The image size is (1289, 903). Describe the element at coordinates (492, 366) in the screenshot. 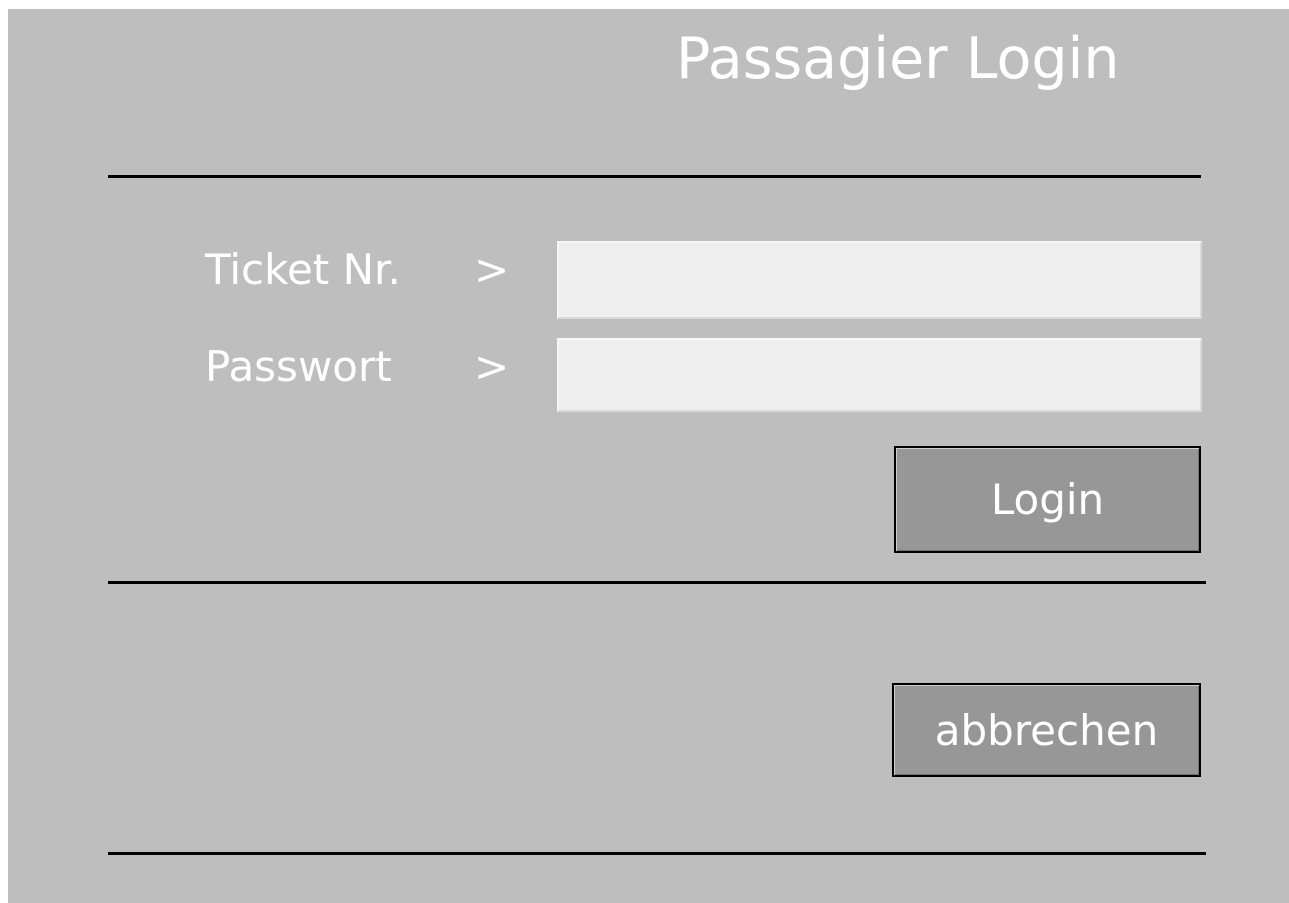

I see `password-arrow: >` at that location.